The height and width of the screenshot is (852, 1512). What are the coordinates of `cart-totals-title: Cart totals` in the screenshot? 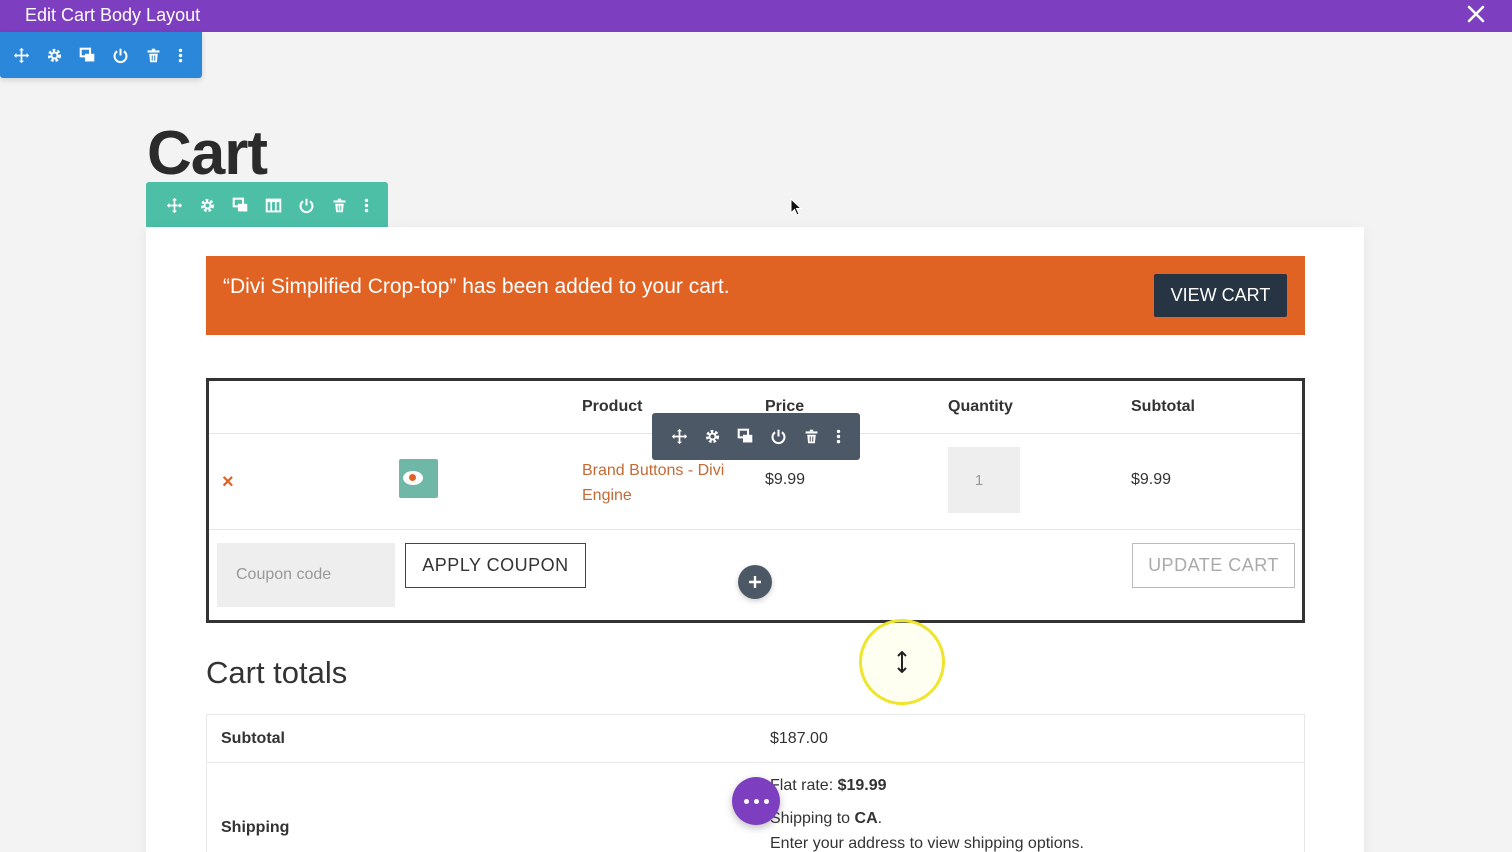 It's located at (277, 672).